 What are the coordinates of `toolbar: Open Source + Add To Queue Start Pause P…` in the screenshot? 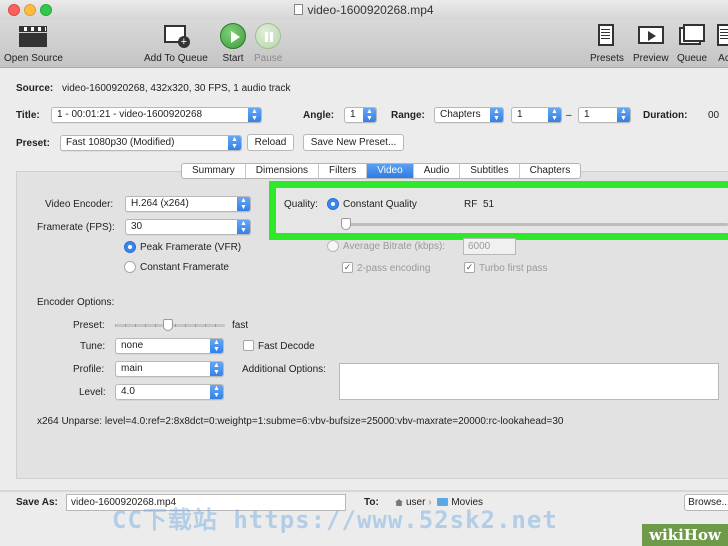 It's located at (364, 44).